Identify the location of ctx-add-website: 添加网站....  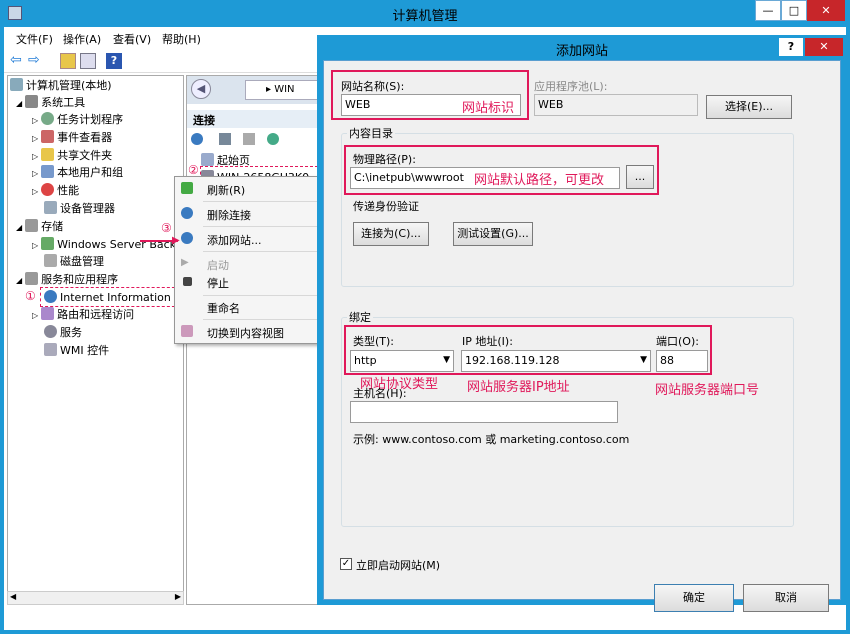
(234, 240).